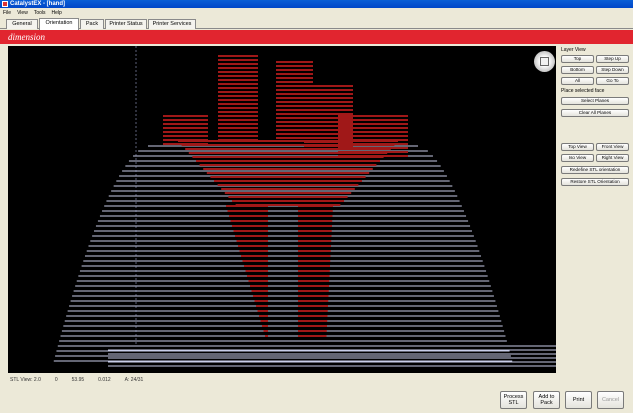 Image resolution: width=633 pixels, height=413 pixels. I want to click on window-title: CatalystEX - [hand], so click(38, 4).